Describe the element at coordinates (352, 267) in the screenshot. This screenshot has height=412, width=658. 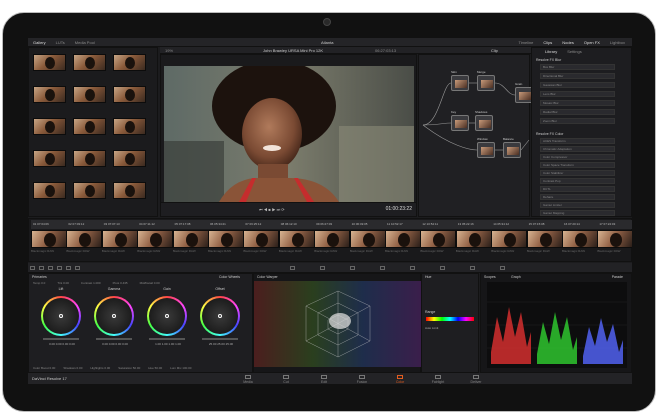
I see `qualifier-icon` at that location.